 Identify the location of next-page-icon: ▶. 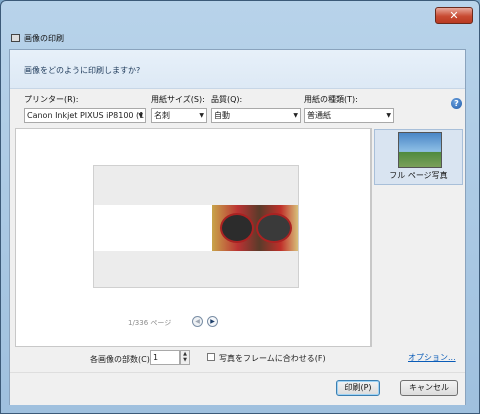
(212, 321).